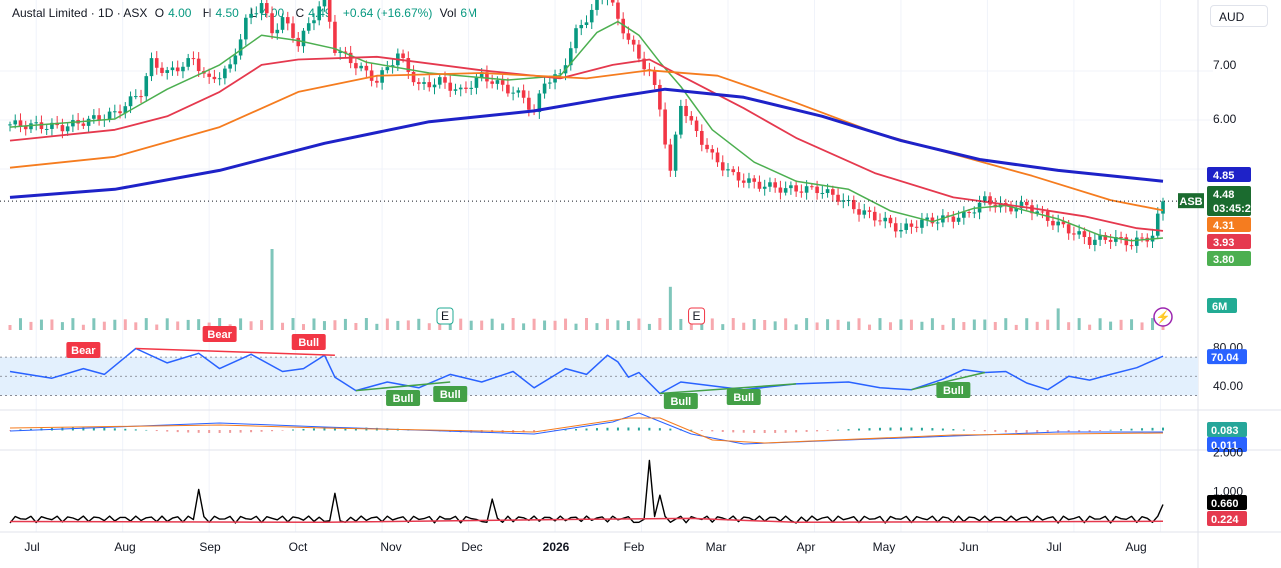 The height and width of the screenshot is (568, 1281). What do you see at coordinates (586, 428) in the screenshot?
I see `macd-line` at bounding box center [586, 428].